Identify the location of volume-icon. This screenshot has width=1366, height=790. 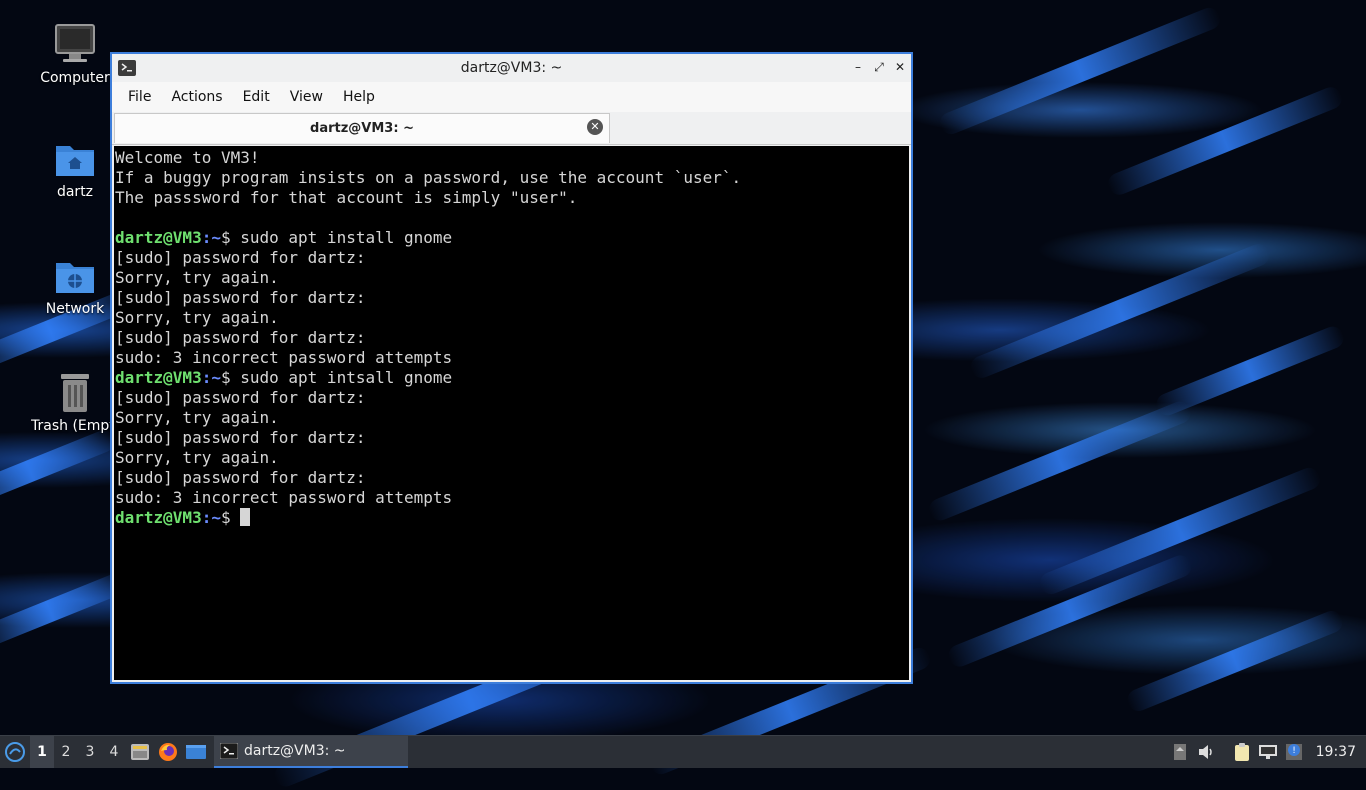
(1205, 752).